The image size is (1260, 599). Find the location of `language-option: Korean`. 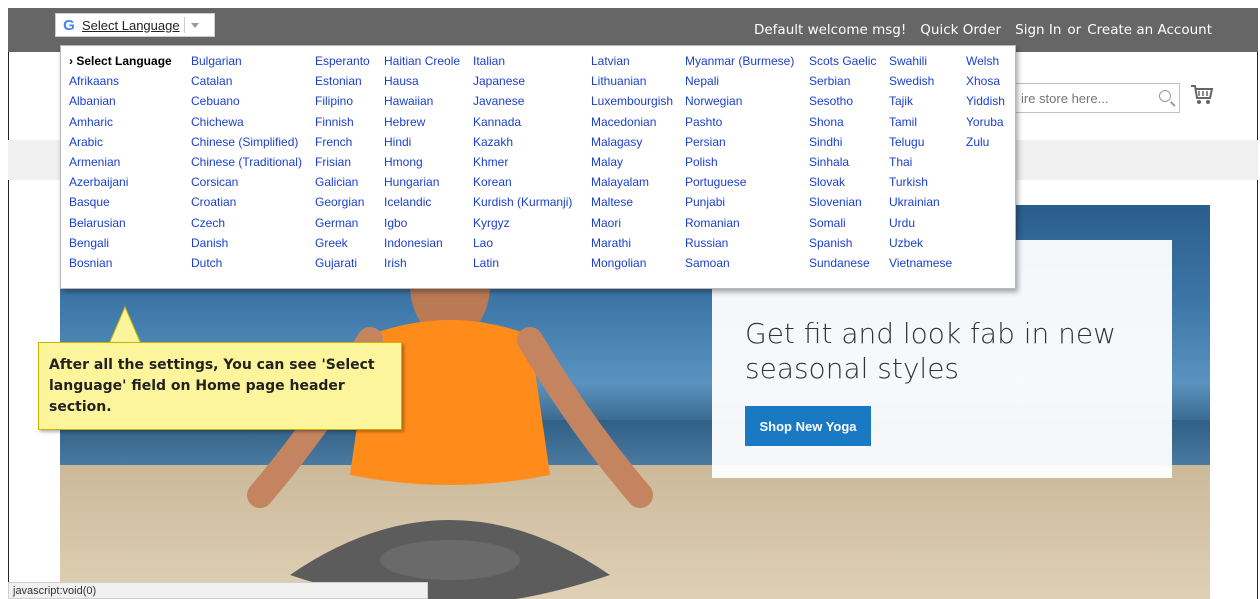

language-option: Korean is located at coordinates (492, 182).